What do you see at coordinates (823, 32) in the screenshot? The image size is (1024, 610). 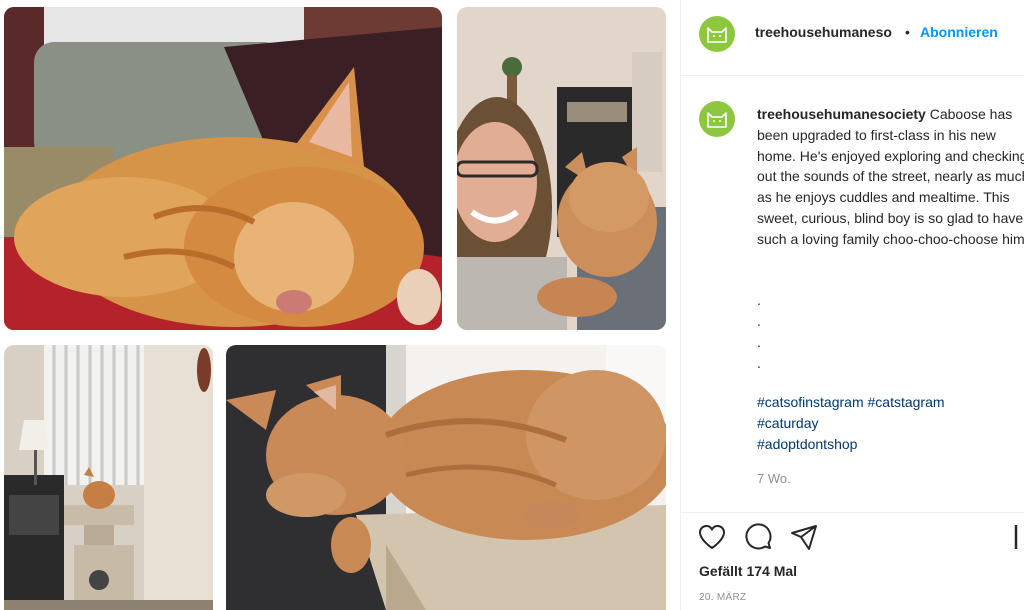 I see `header-username: treehousehumaneso` at bounding box center [823, 32].